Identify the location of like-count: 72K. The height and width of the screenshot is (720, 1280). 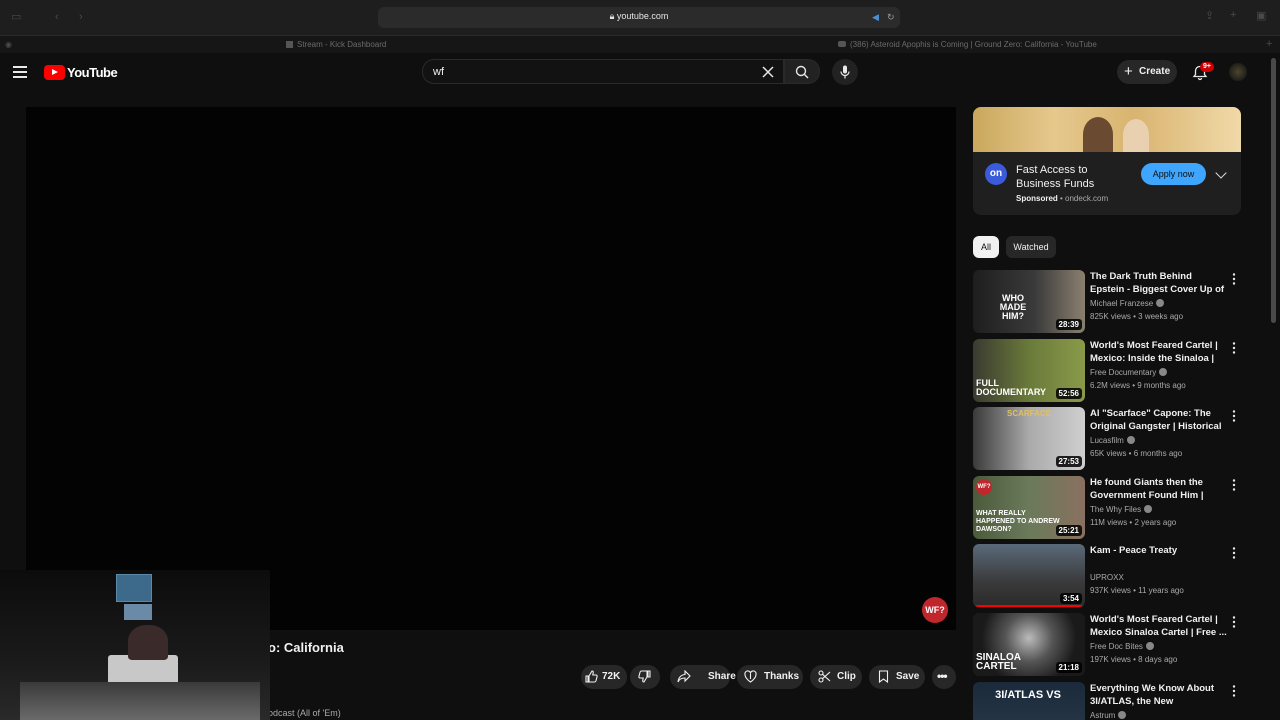
(611, 676).